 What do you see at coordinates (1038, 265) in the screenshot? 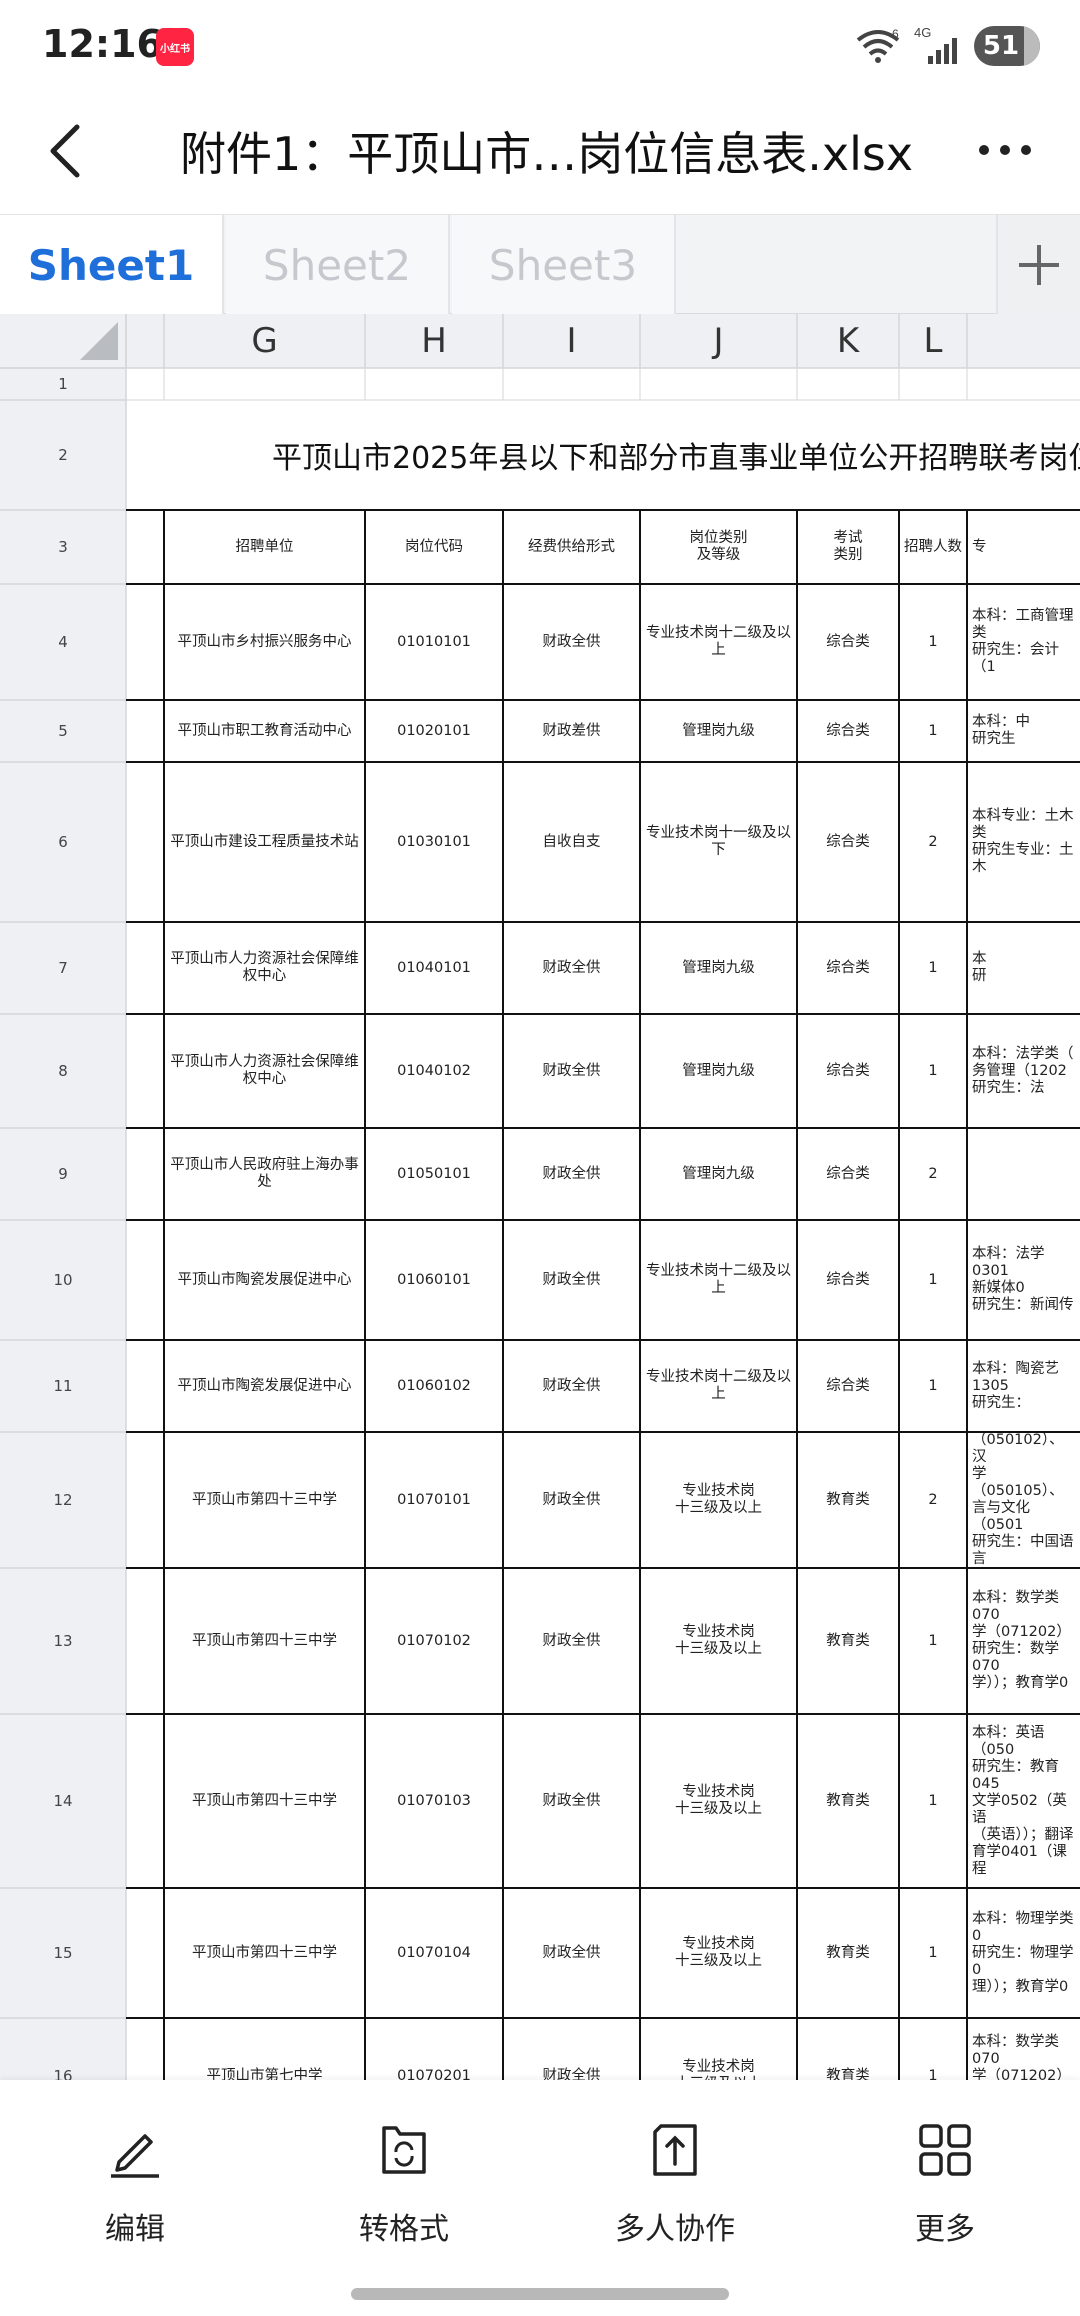
I see `add-sheet-button` at bounding box center [1038, 265].